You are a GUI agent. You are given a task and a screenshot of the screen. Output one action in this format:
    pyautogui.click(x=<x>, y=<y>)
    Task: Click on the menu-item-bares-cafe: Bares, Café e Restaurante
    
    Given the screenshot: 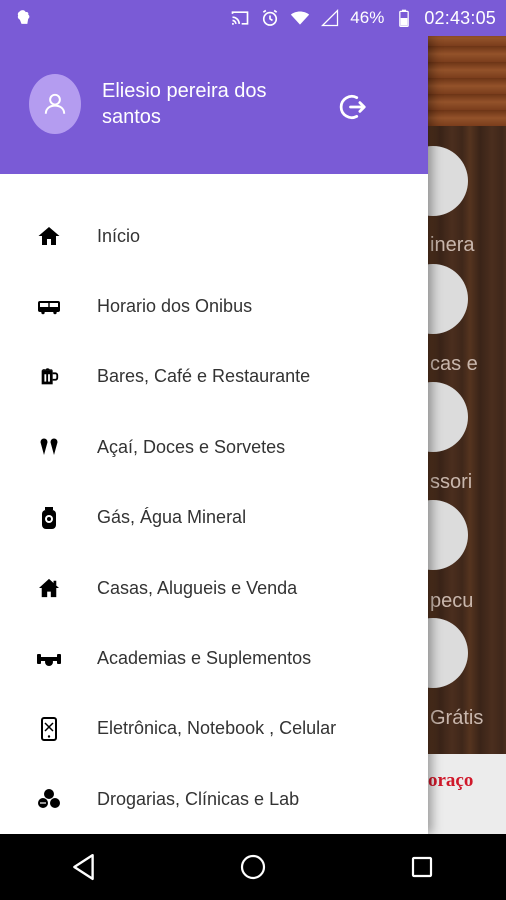 What is the action you would take?
    pyautogui.click(x=214, y=377)
    